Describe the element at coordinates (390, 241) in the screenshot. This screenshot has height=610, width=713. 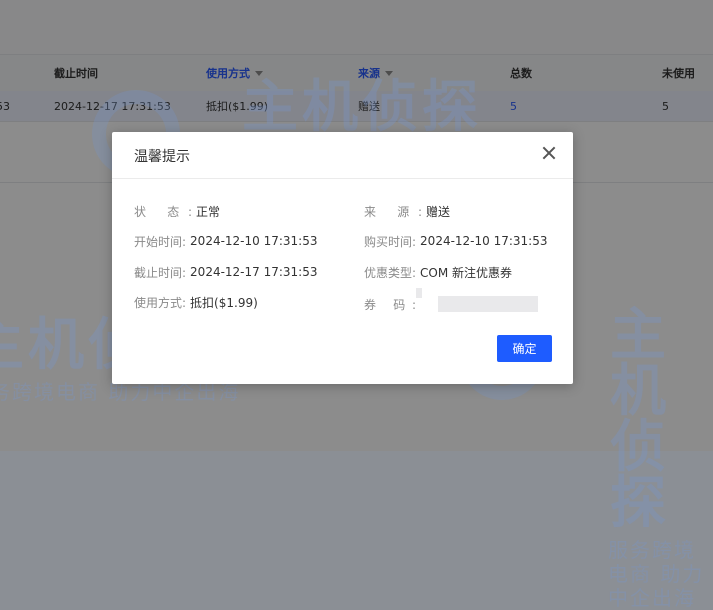
I see `field-buy-time-label: 购买时间:` at that location.